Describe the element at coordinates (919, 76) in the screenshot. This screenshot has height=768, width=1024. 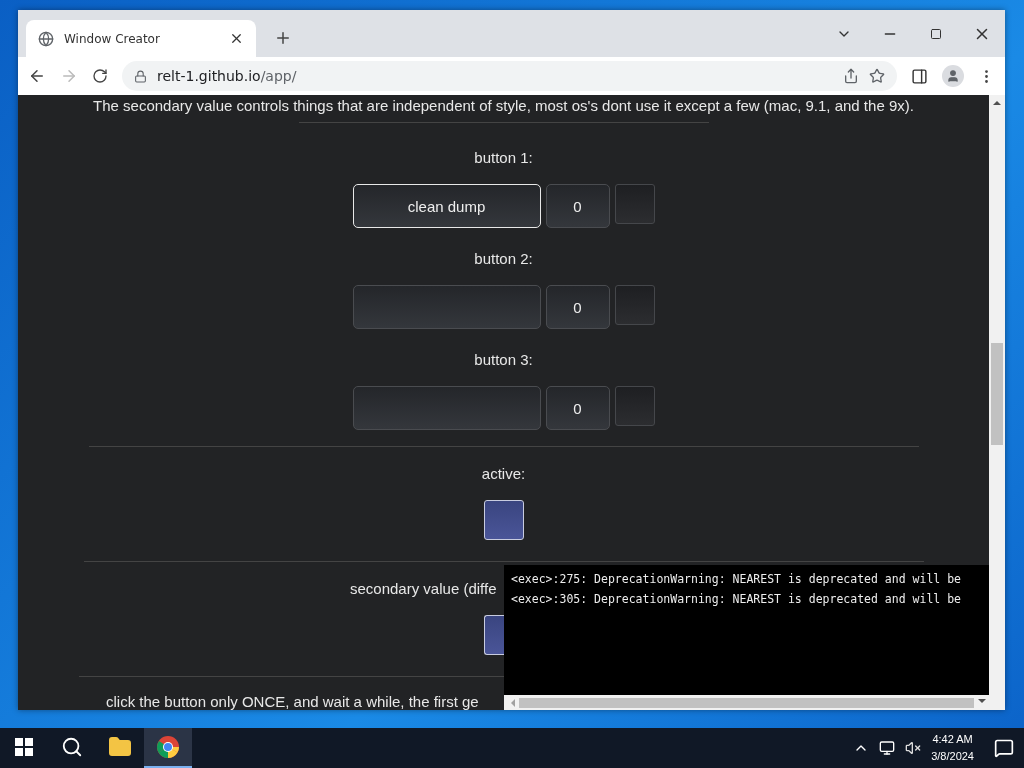
I see `side-panel-icon` at that location.